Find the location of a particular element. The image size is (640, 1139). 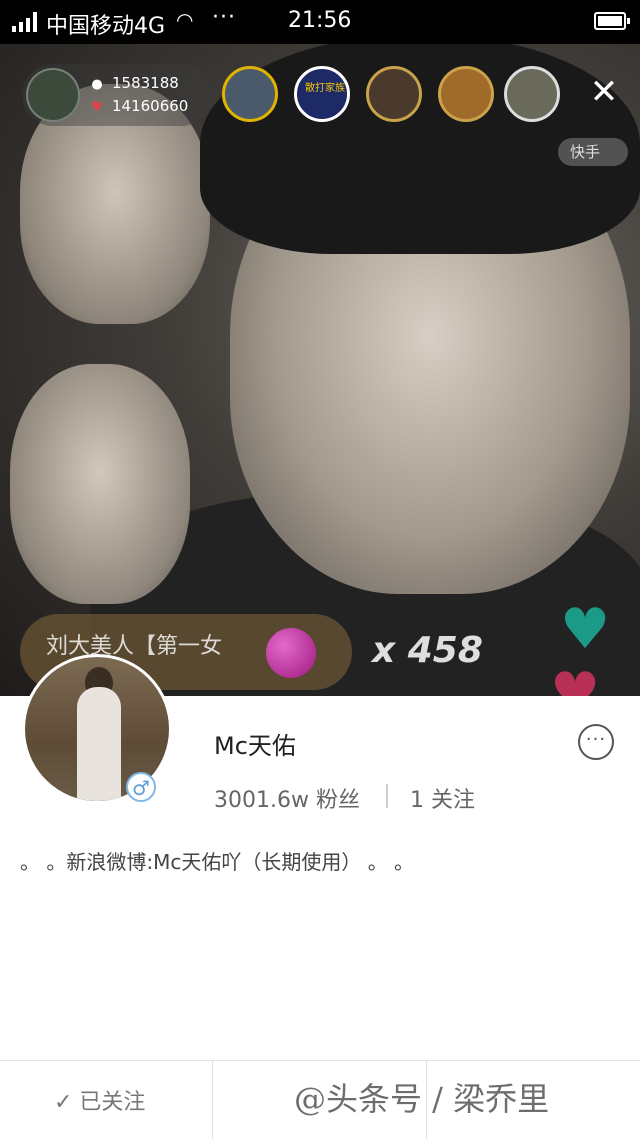

profile-username: Mc天佑 is located at coordinates (255, 746).